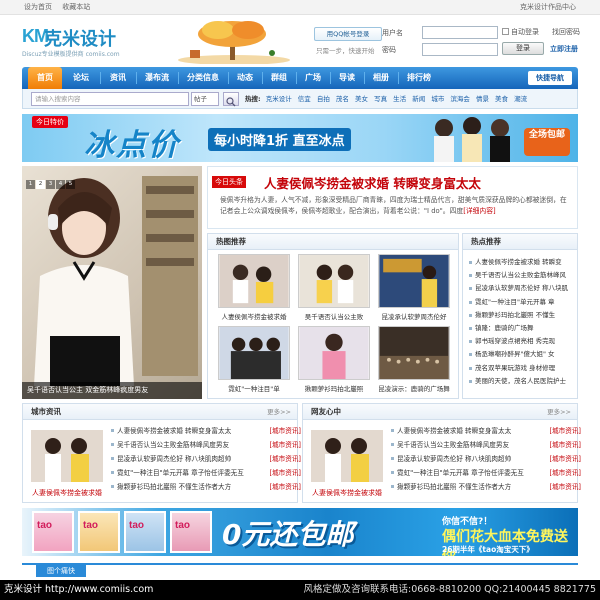 The image size is (600, 600). Describe the element at coordinates (279, 139) in the screenshot. I see `banner-subline: 每小时降1折 直至冰点` at that location.